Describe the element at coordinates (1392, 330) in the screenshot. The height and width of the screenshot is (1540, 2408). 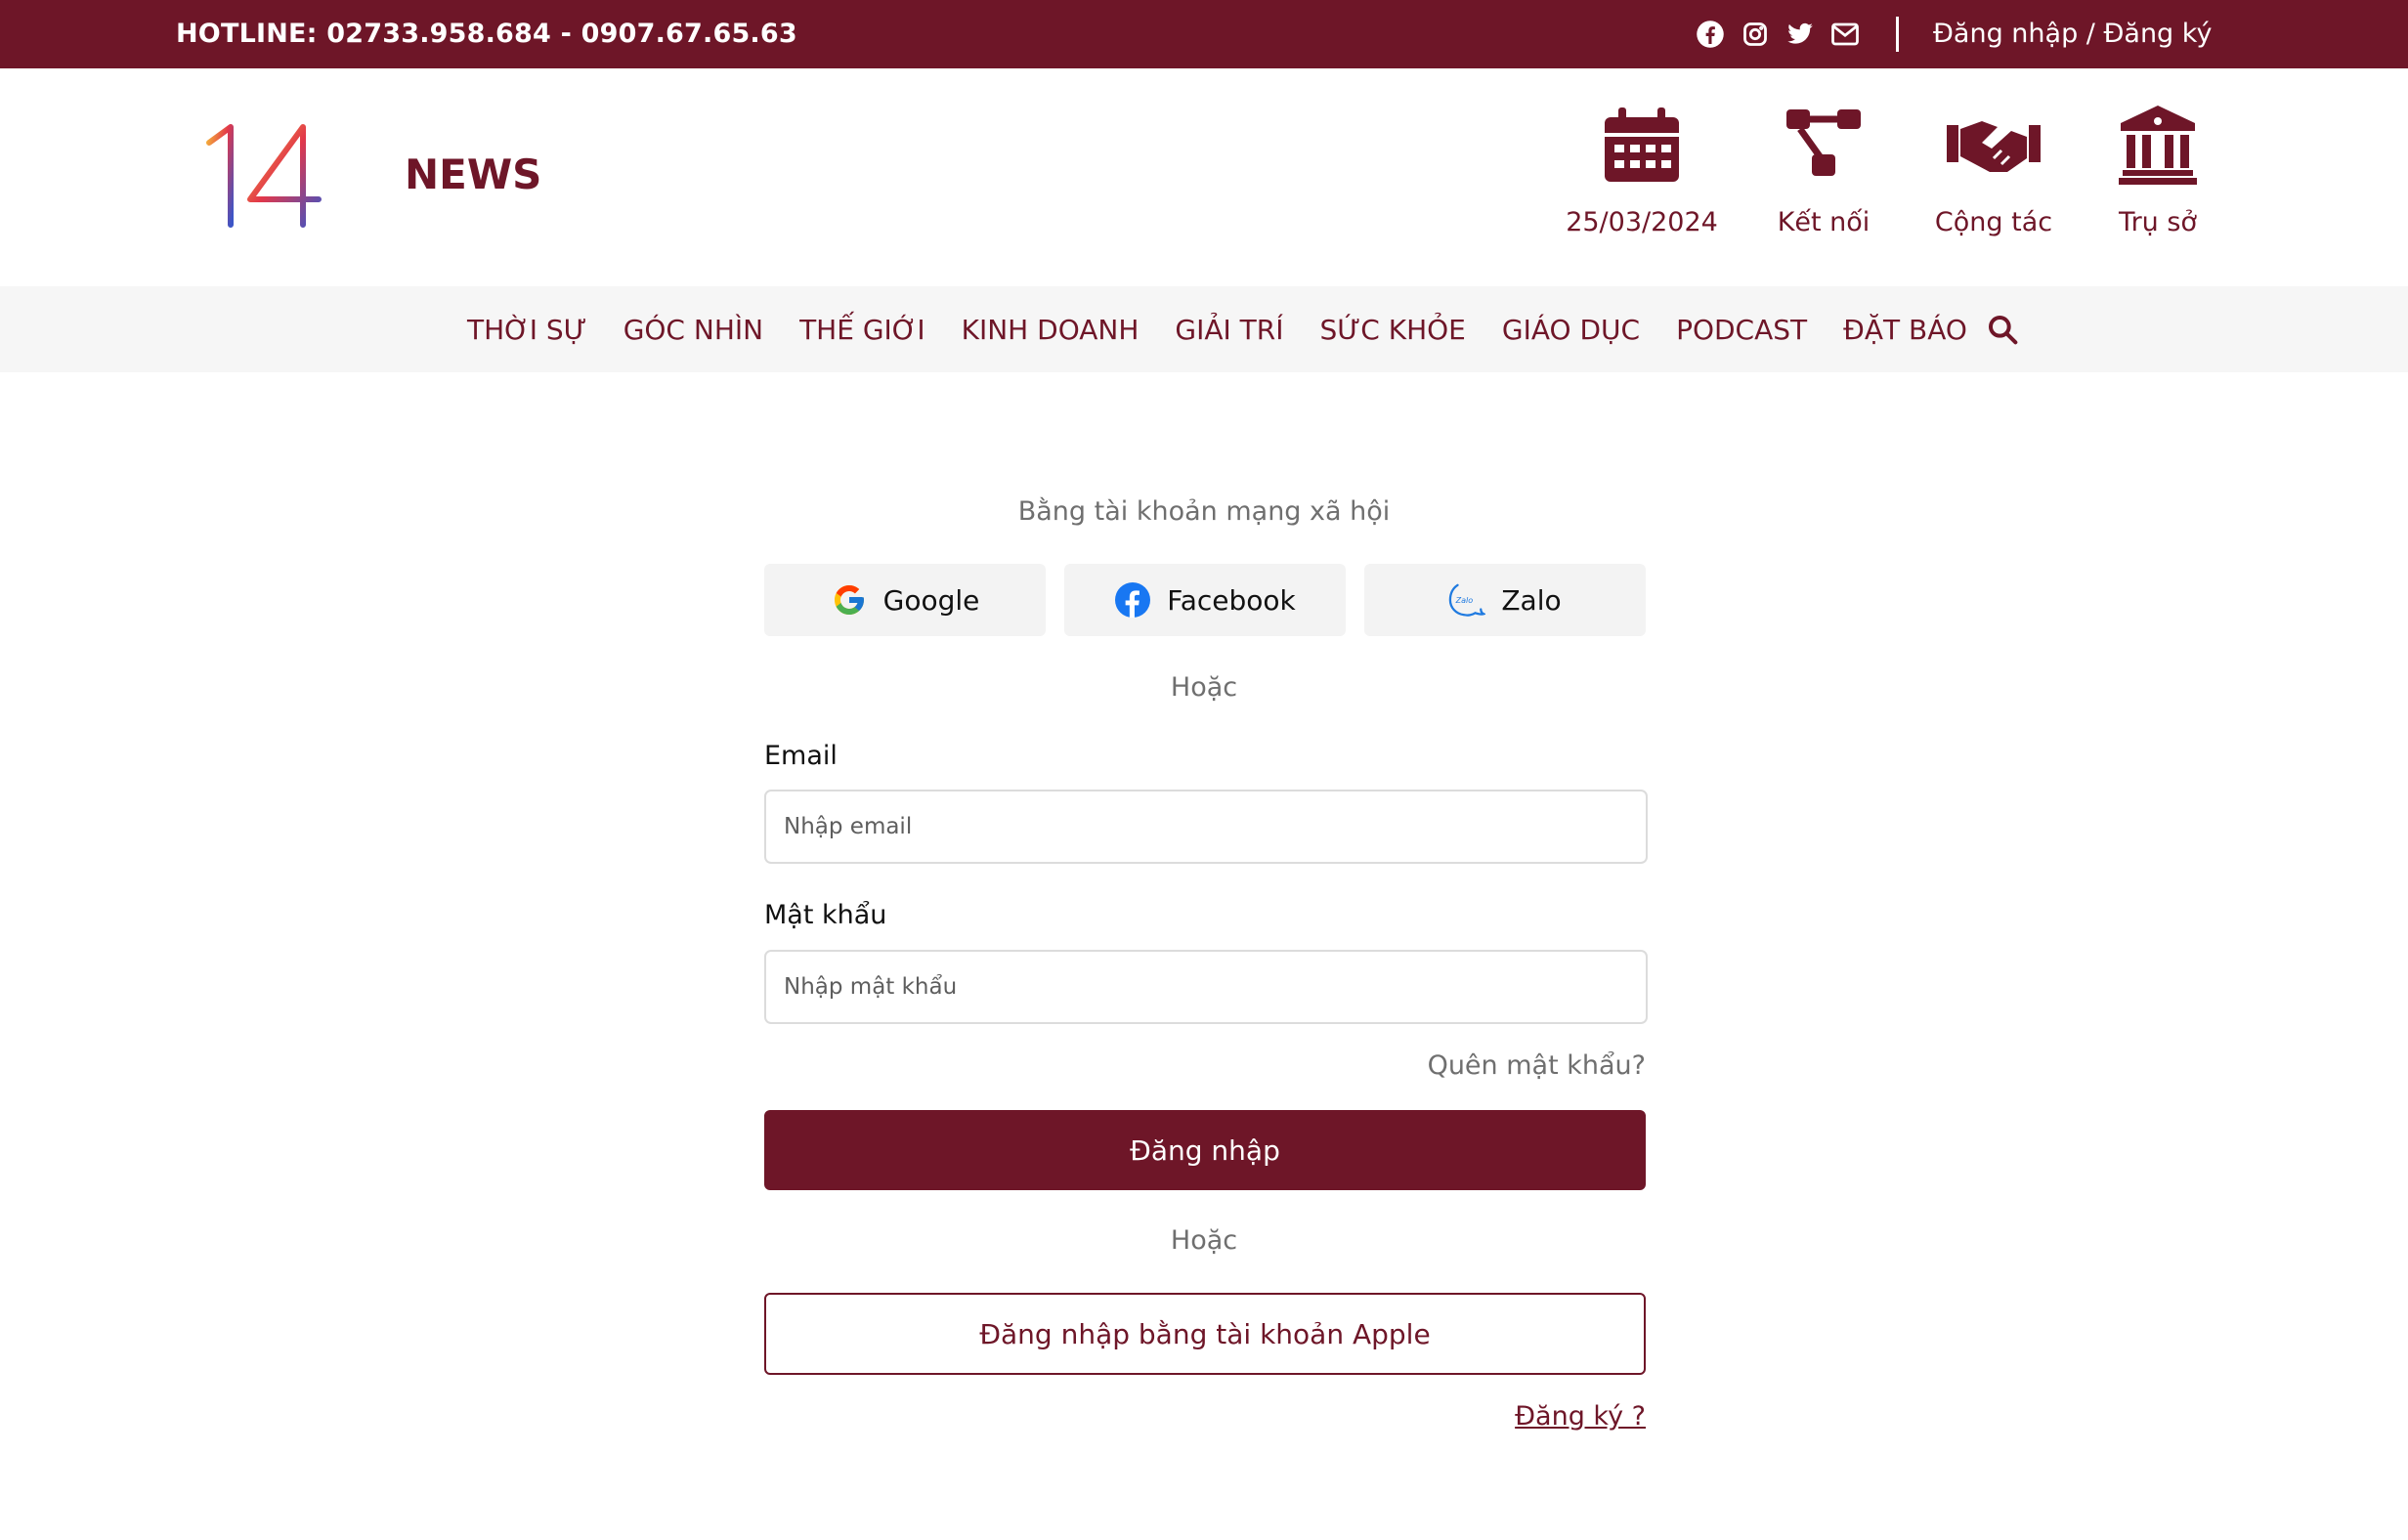
I see `nav-item-suc-khoe: SỨC KHỎE` at that location.